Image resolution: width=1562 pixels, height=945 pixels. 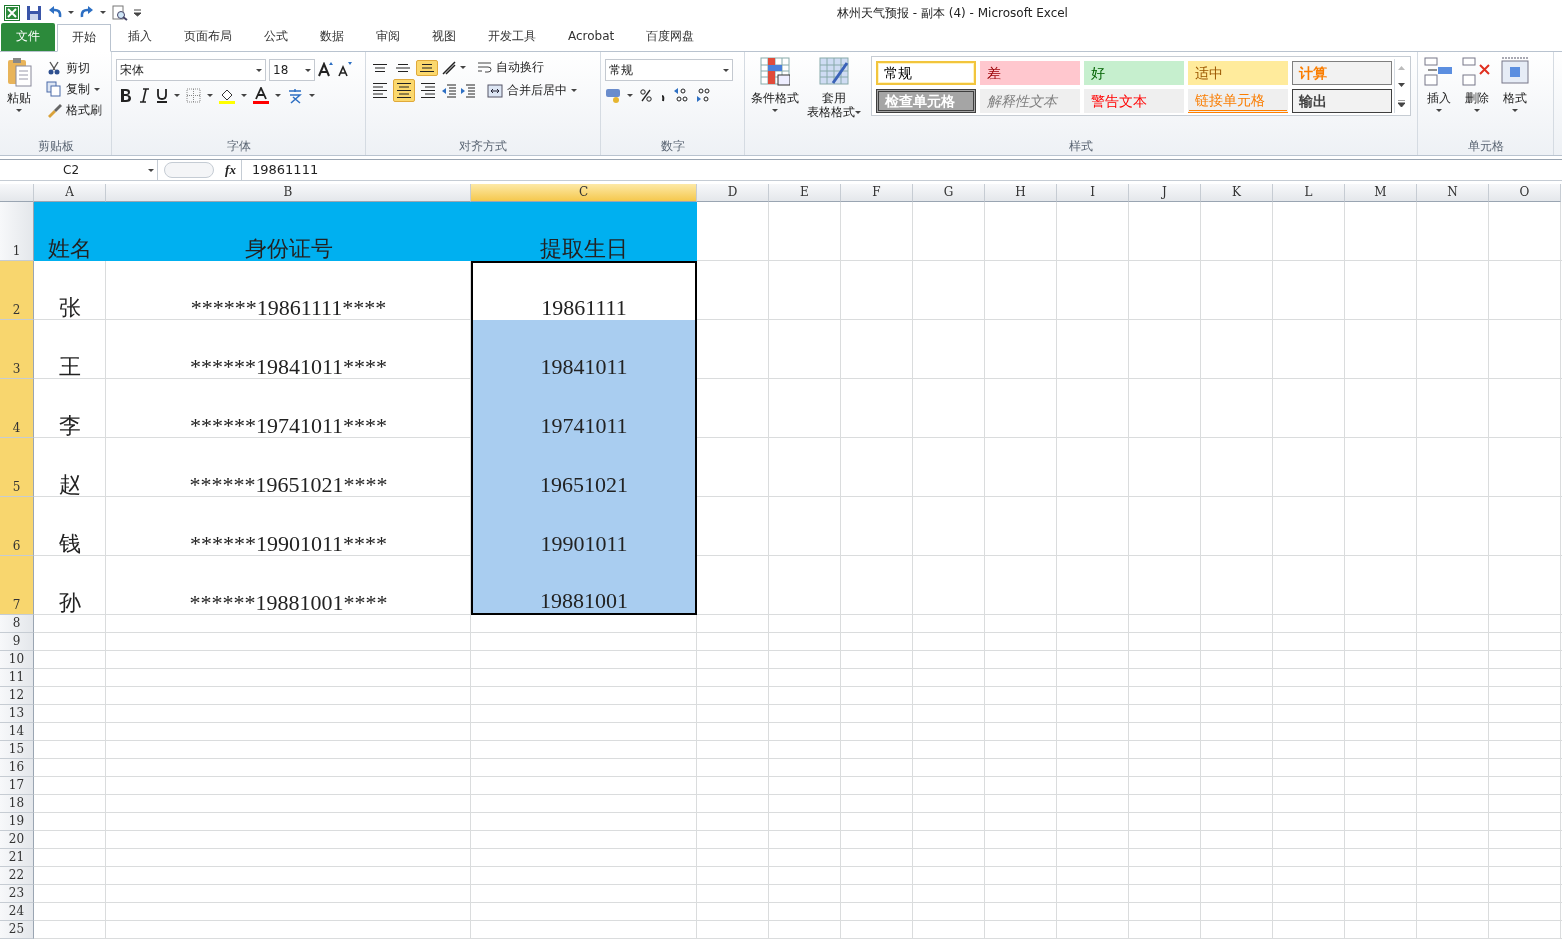 I want to click on ribbon-tab: 插入, so click(x=140, y=37).